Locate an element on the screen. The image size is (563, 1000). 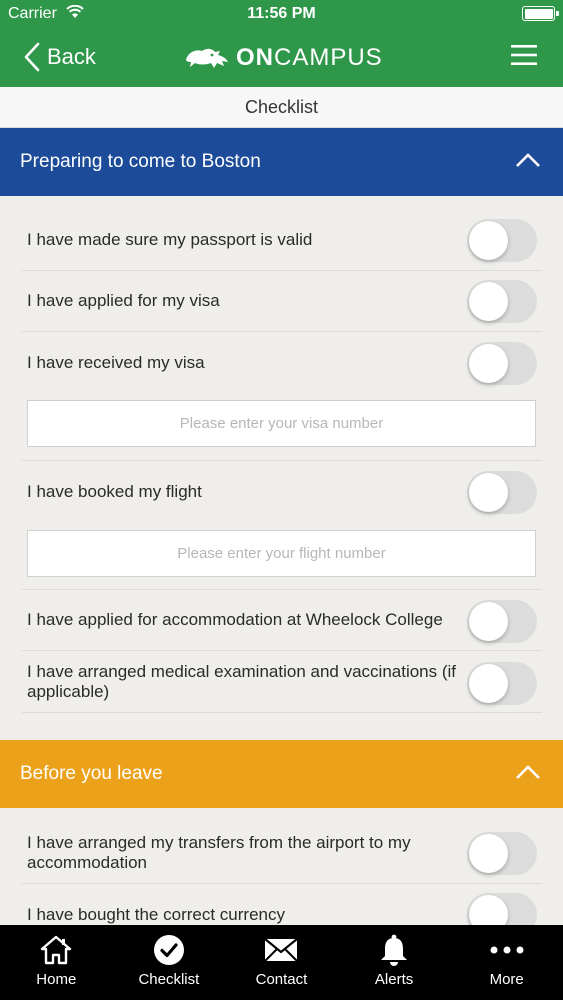
bell-icon is located at coordinates (394, 950).